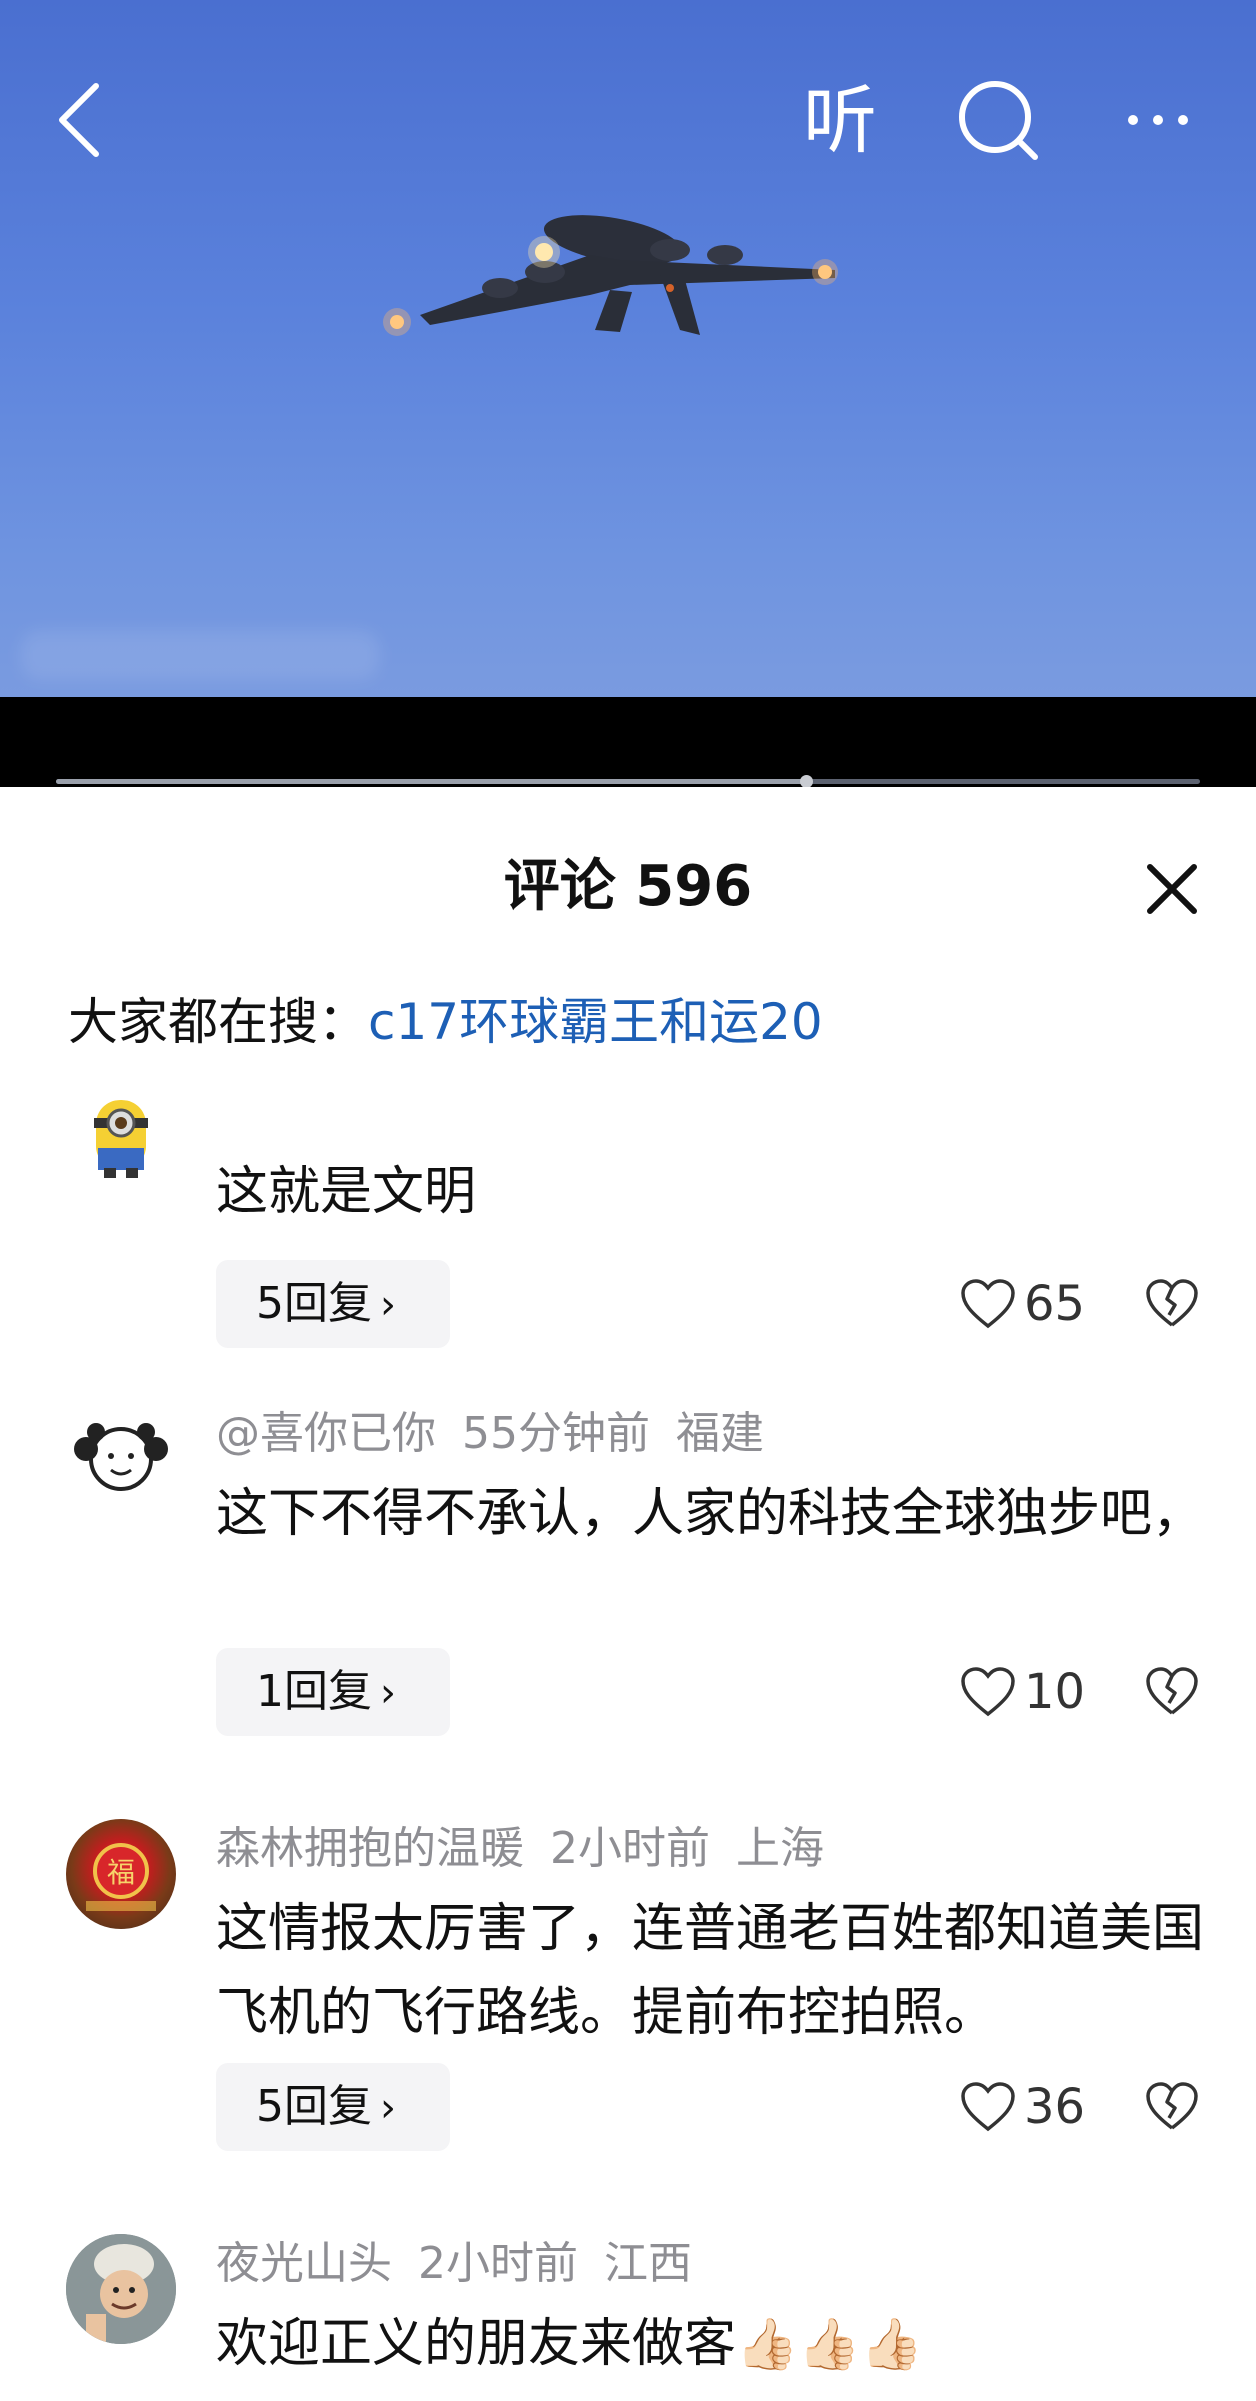  Describe the element at coordinates (1055, 1692) in the screenshot. I see `like-count: 10` at that location.